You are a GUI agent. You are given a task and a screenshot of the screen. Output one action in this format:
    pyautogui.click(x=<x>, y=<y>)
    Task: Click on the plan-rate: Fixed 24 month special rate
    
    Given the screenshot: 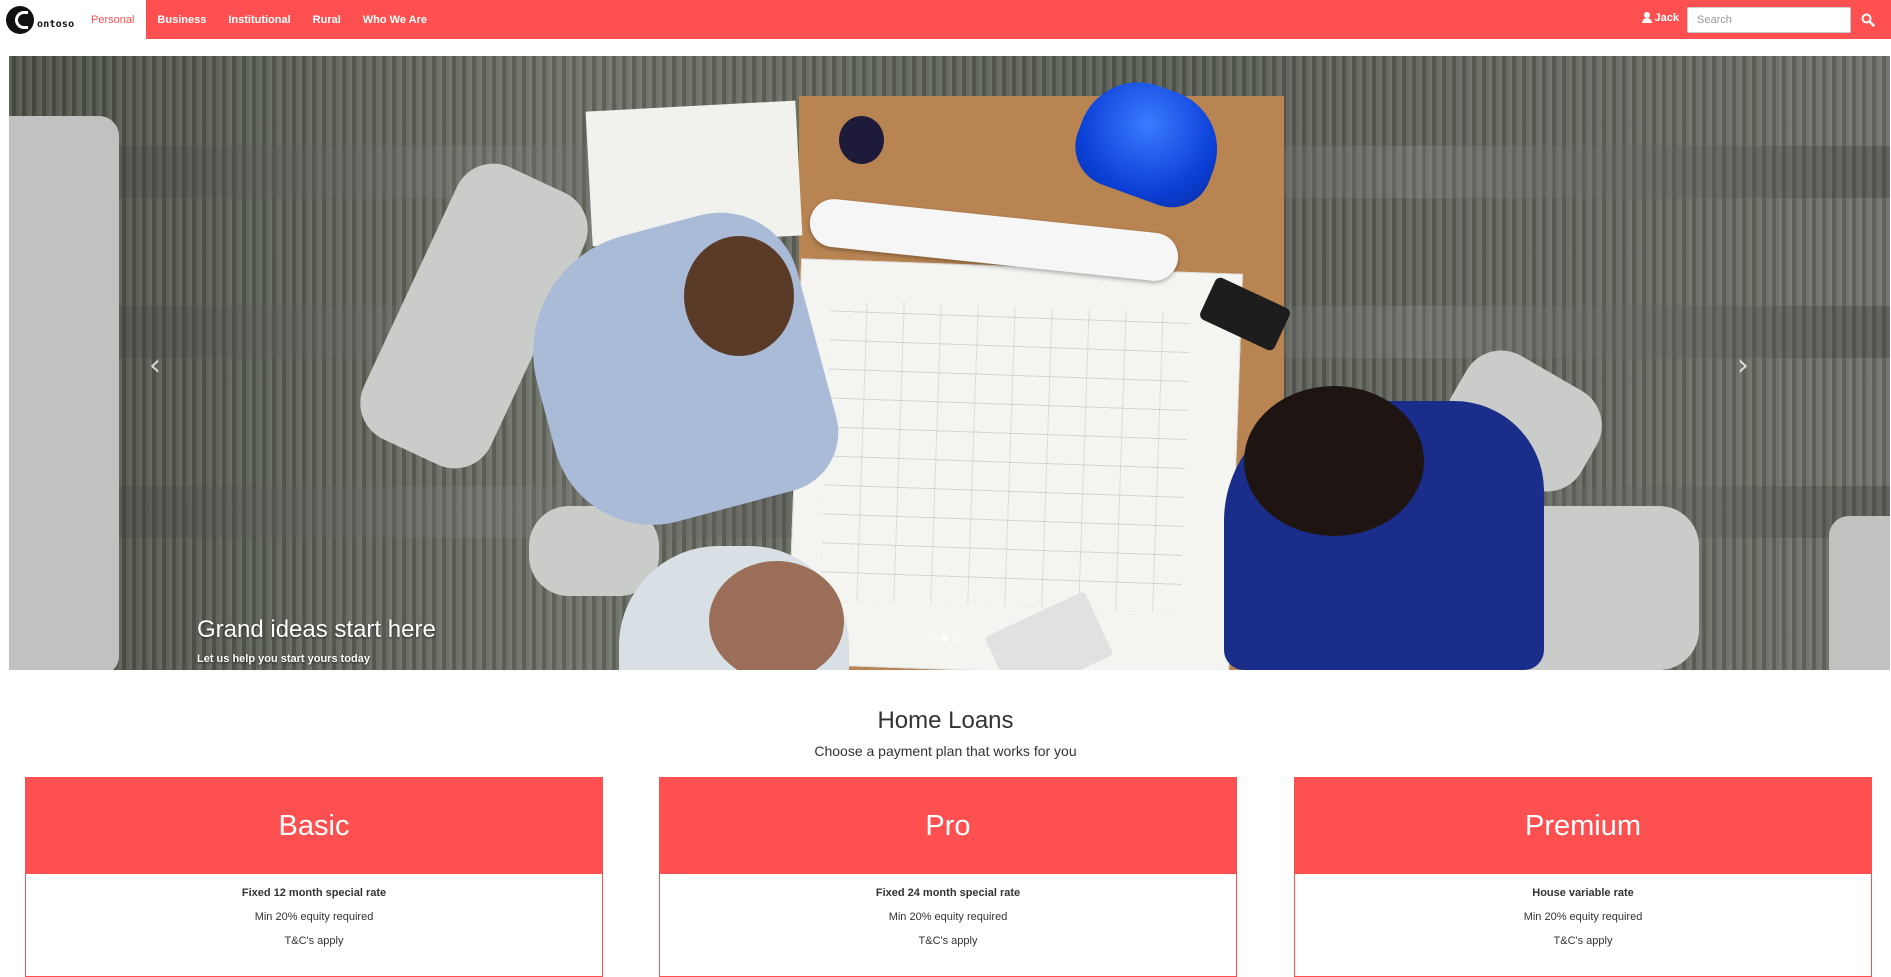 What is the action you would take?
    pyautogui.click(x=948, y=893)
    